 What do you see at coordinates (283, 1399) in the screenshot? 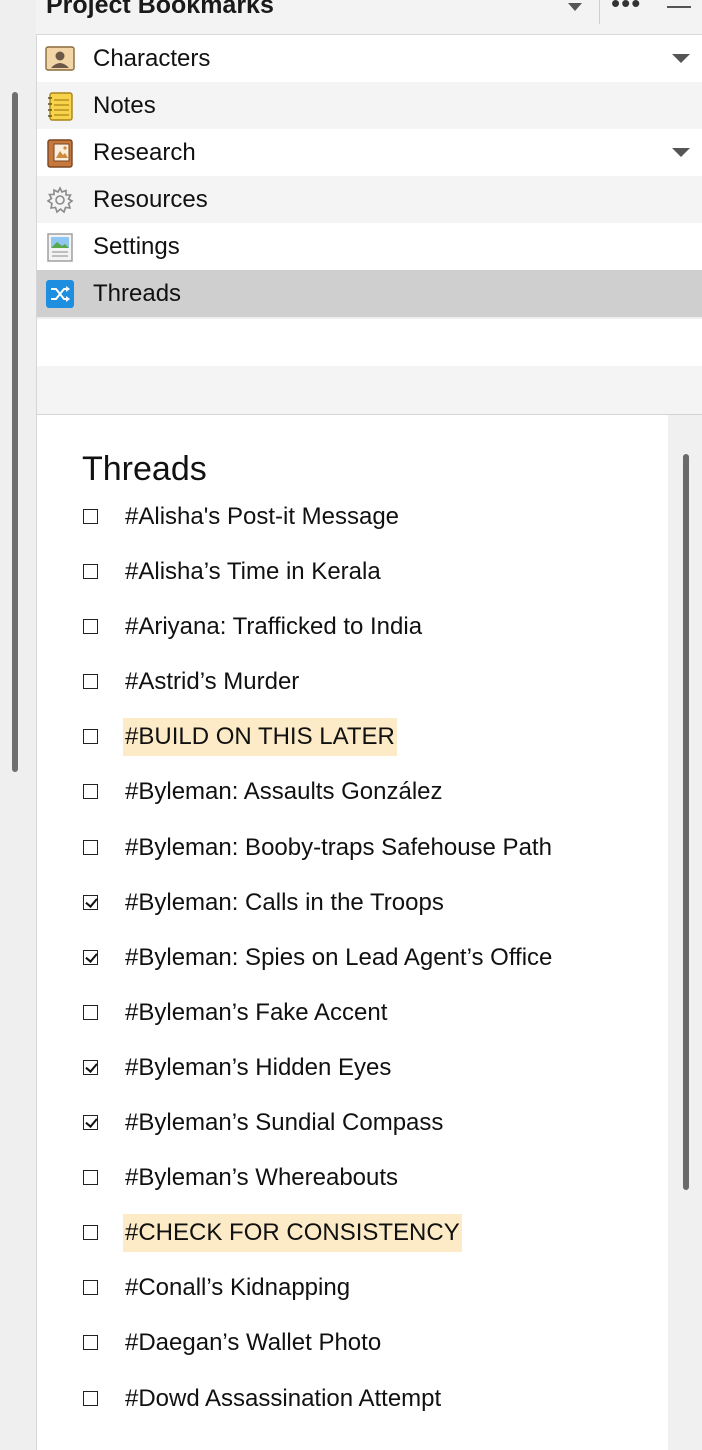
I see `thread-label: #Dowd Assassination Attempt` at bounding box center [283, 1399].